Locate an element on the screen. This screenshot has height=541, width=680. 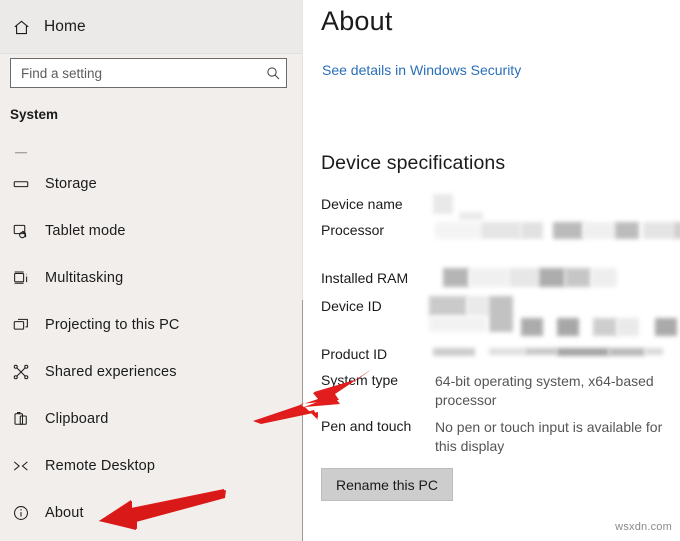
shared-experiences-icon is located at coordinates (21, 372).